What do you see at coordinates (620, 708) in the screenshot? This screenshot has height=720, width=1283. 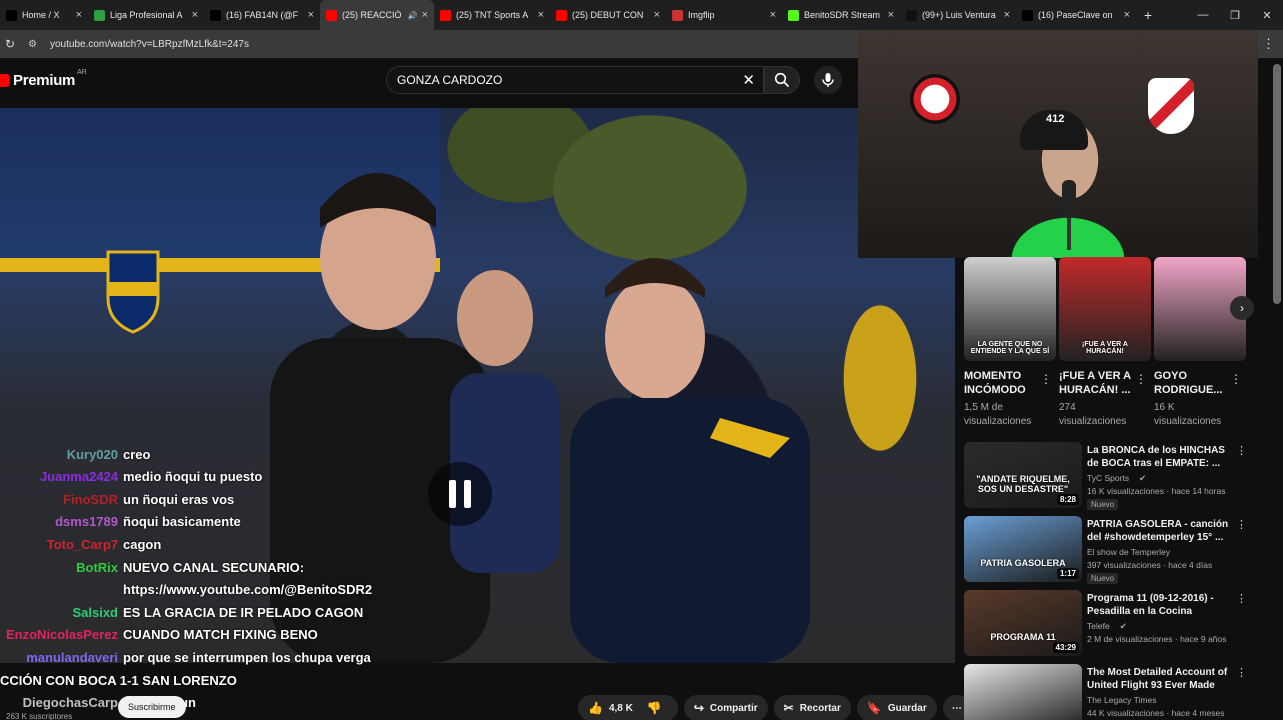 I see `like-count: 4,8 K` at bounding box center [620, 708].